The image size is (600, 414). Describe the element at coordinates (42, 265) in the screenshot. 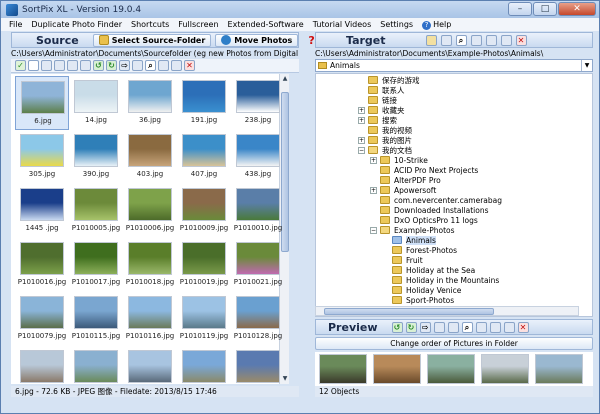

I see `thumbnail-item: P1010016.jpg` at that location.